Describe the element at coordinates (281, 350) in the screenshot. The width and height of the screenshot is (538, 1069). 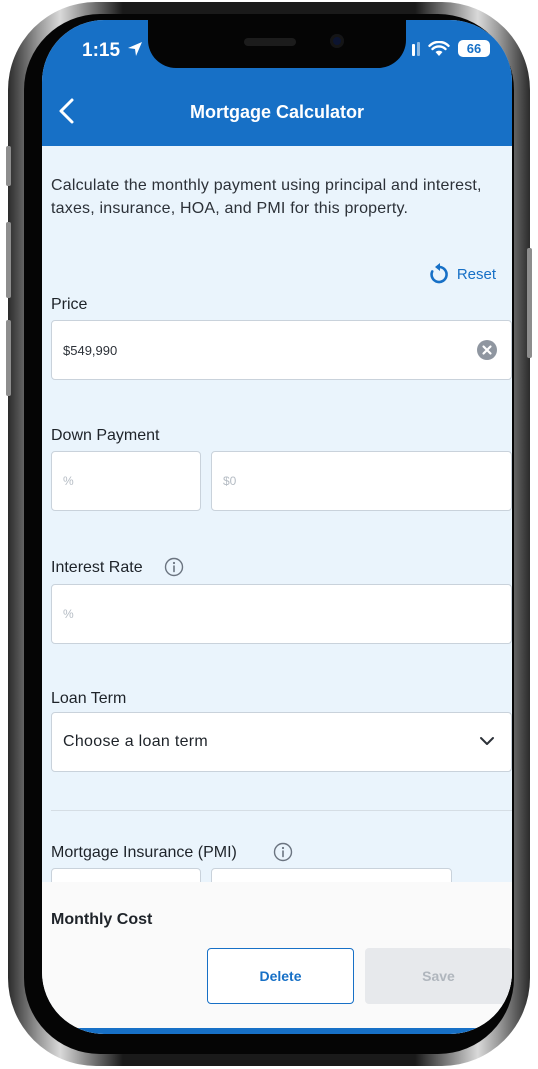
I see `price-field: $549,990` at that location.